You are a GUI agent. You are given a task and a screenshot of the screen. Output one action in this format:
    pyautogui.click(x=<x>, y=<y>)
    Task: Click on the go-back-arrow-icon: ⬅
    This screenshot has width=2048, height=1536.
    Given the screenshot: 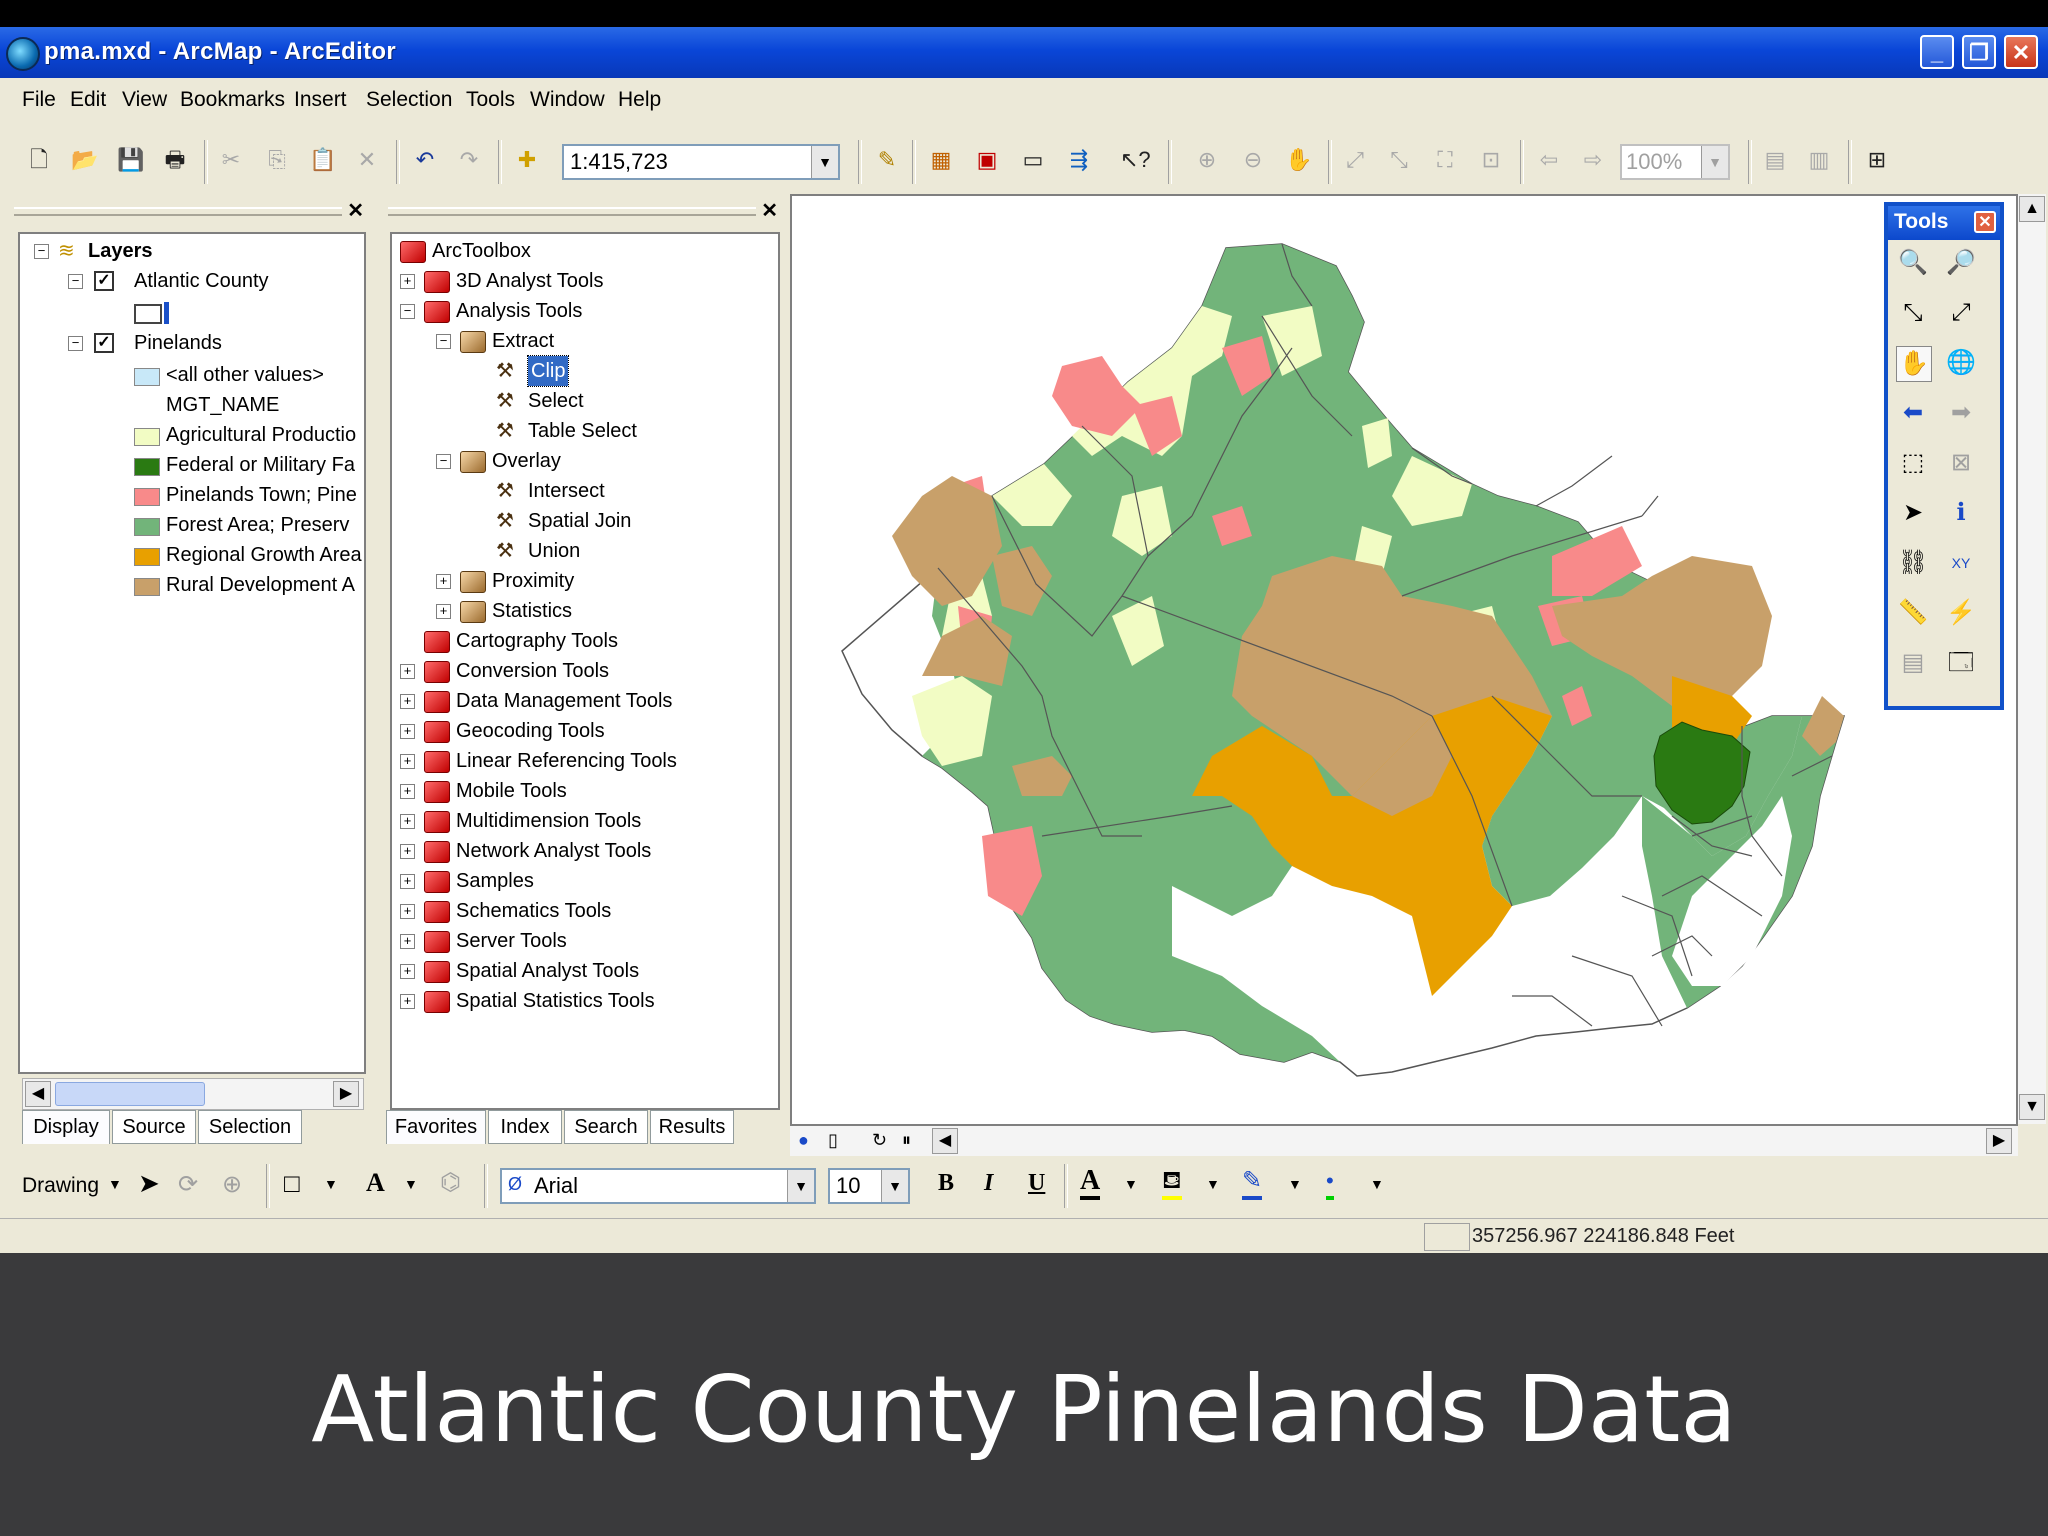 What is the action you would take?
    pyautogui.click(x=1913, y=413)
    